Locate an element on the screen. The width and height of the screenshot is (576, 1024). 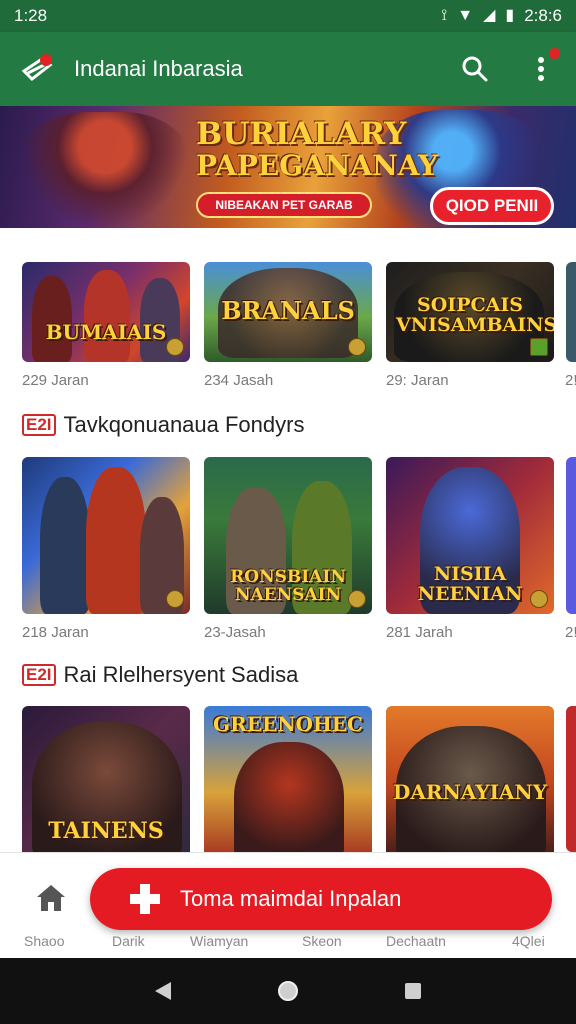
install-fab-button: Toma maimdai Inpalan is located at coordinates (321, 899).